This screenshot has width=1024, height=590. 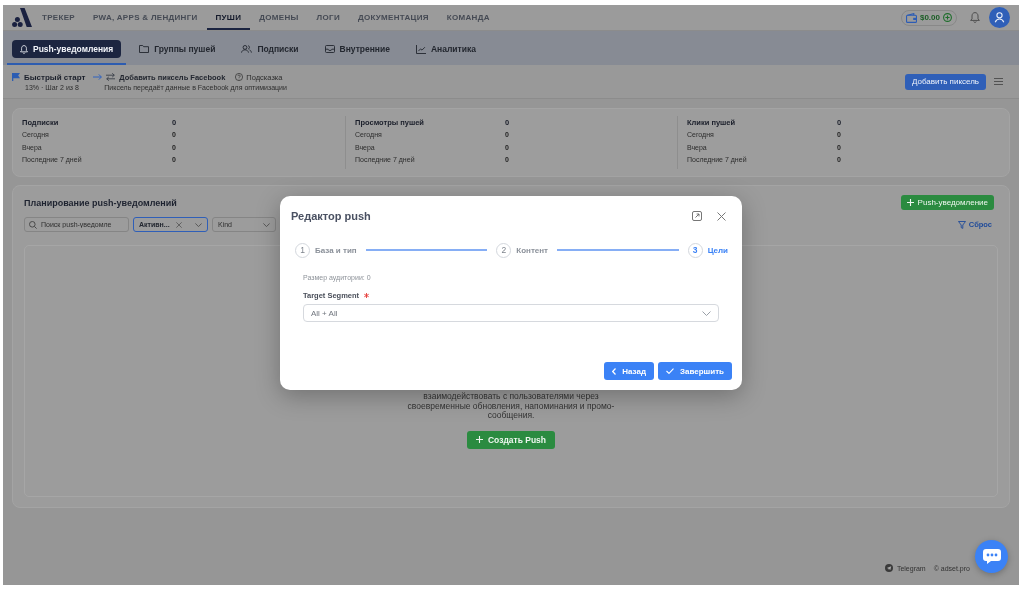 What do you see at coordinates (532, 250) in the screenshot?
I see `step-label: Контент` at bounding box center [532, 250].